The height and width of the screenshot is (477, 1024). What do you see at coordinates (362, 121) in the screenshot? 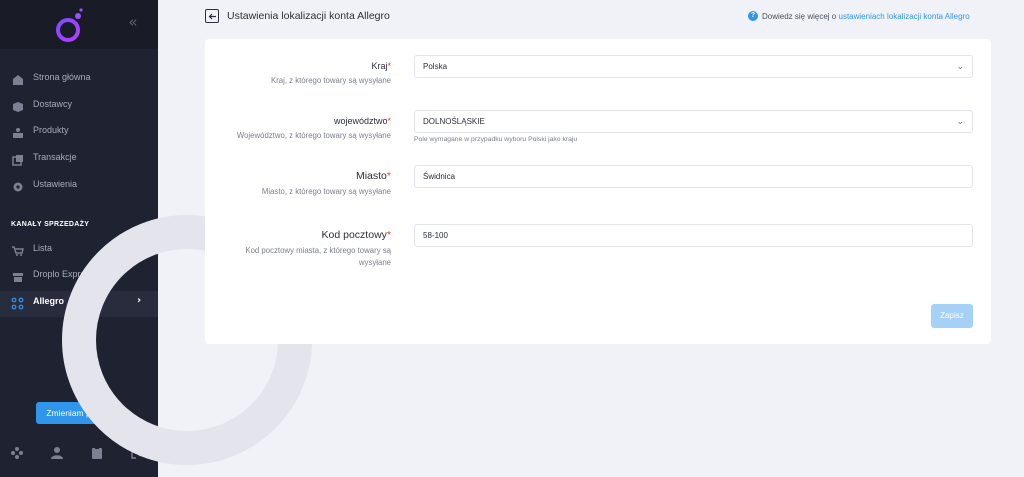
I see `province-label: województwo*` at bounding box center [362, 121].